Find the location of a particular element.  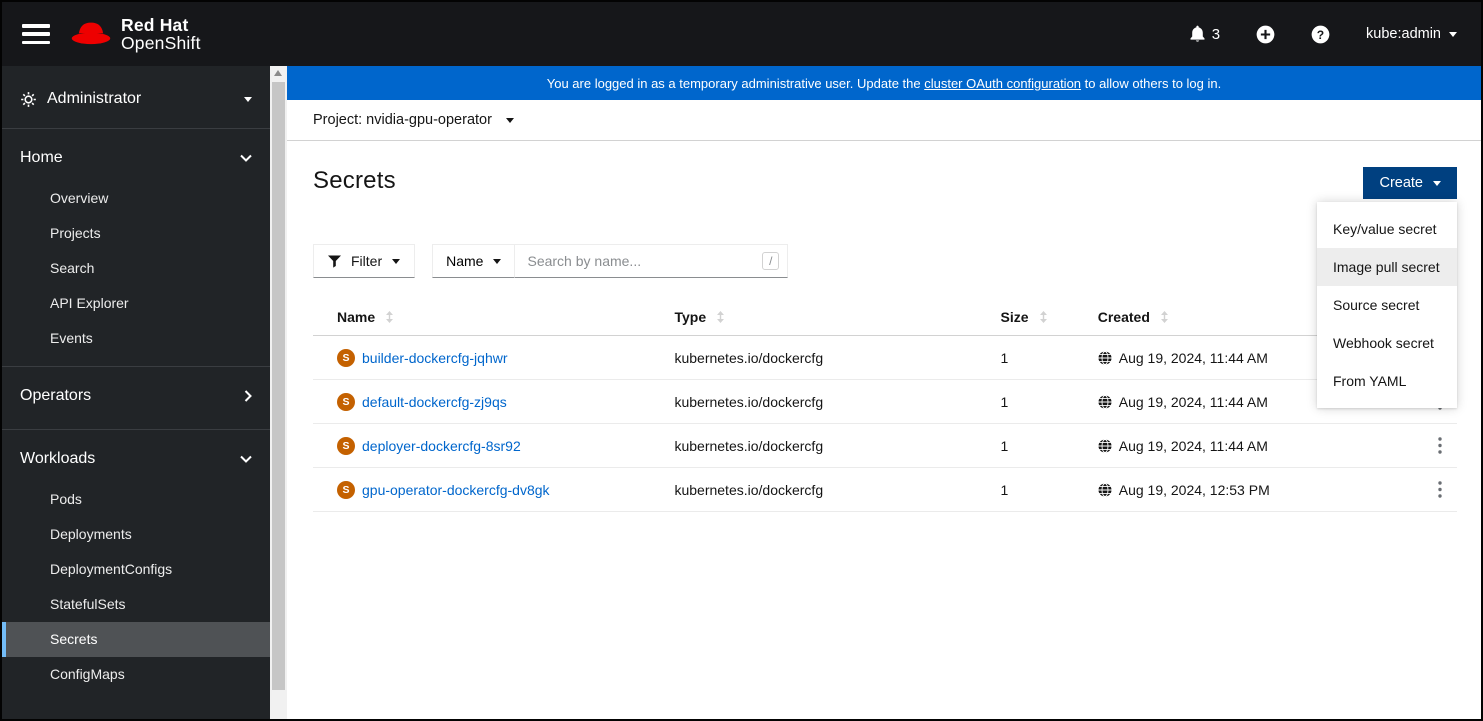

banner-text-after: to allow others to log in. is located at coordinates (1151, 83).